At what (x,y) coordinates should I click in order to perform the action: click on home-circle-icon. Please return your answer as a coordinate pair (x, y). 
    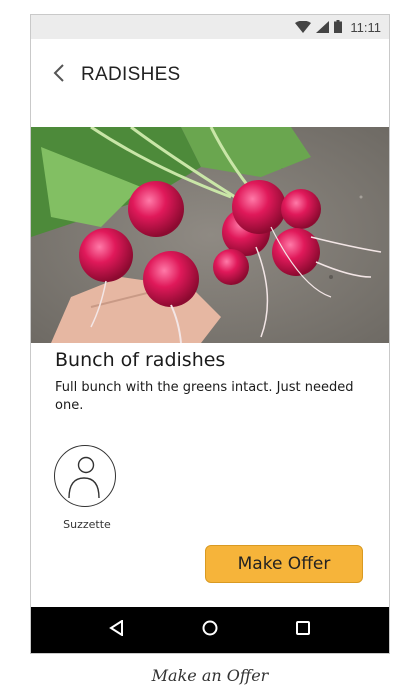
    Looking at the image, I should click on (210, 630).